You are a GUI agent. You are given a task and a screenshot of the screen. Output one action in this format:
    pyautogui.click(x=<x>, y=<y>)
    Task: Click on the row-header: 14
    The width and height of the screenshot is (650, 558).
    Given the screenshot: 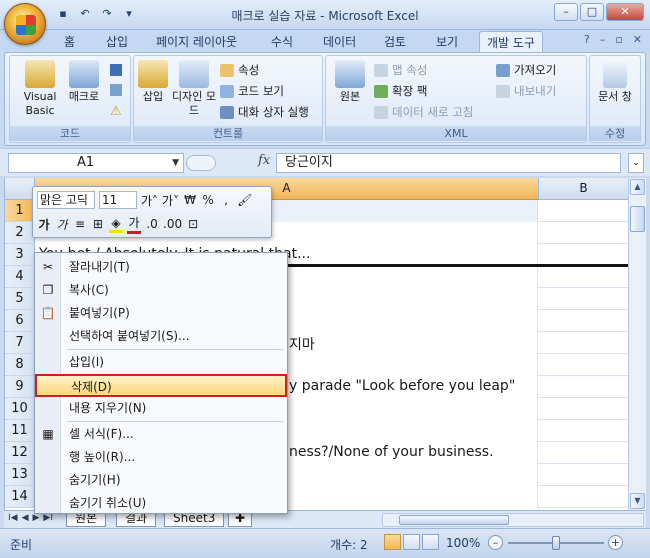 What is the action you would take?
    pyautogui.click(x=20, y=497)
    